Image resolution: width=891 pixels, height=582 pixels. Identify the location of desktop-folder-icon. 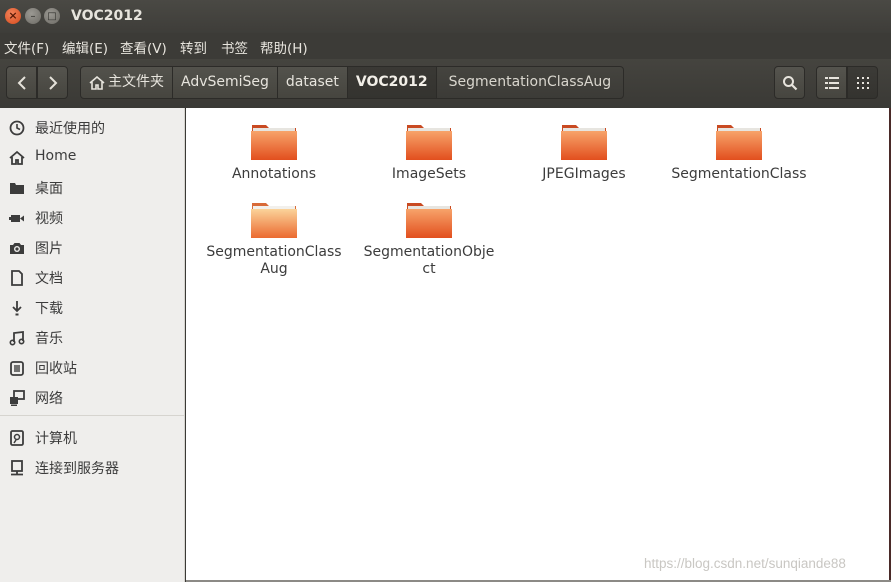
(17, 188).